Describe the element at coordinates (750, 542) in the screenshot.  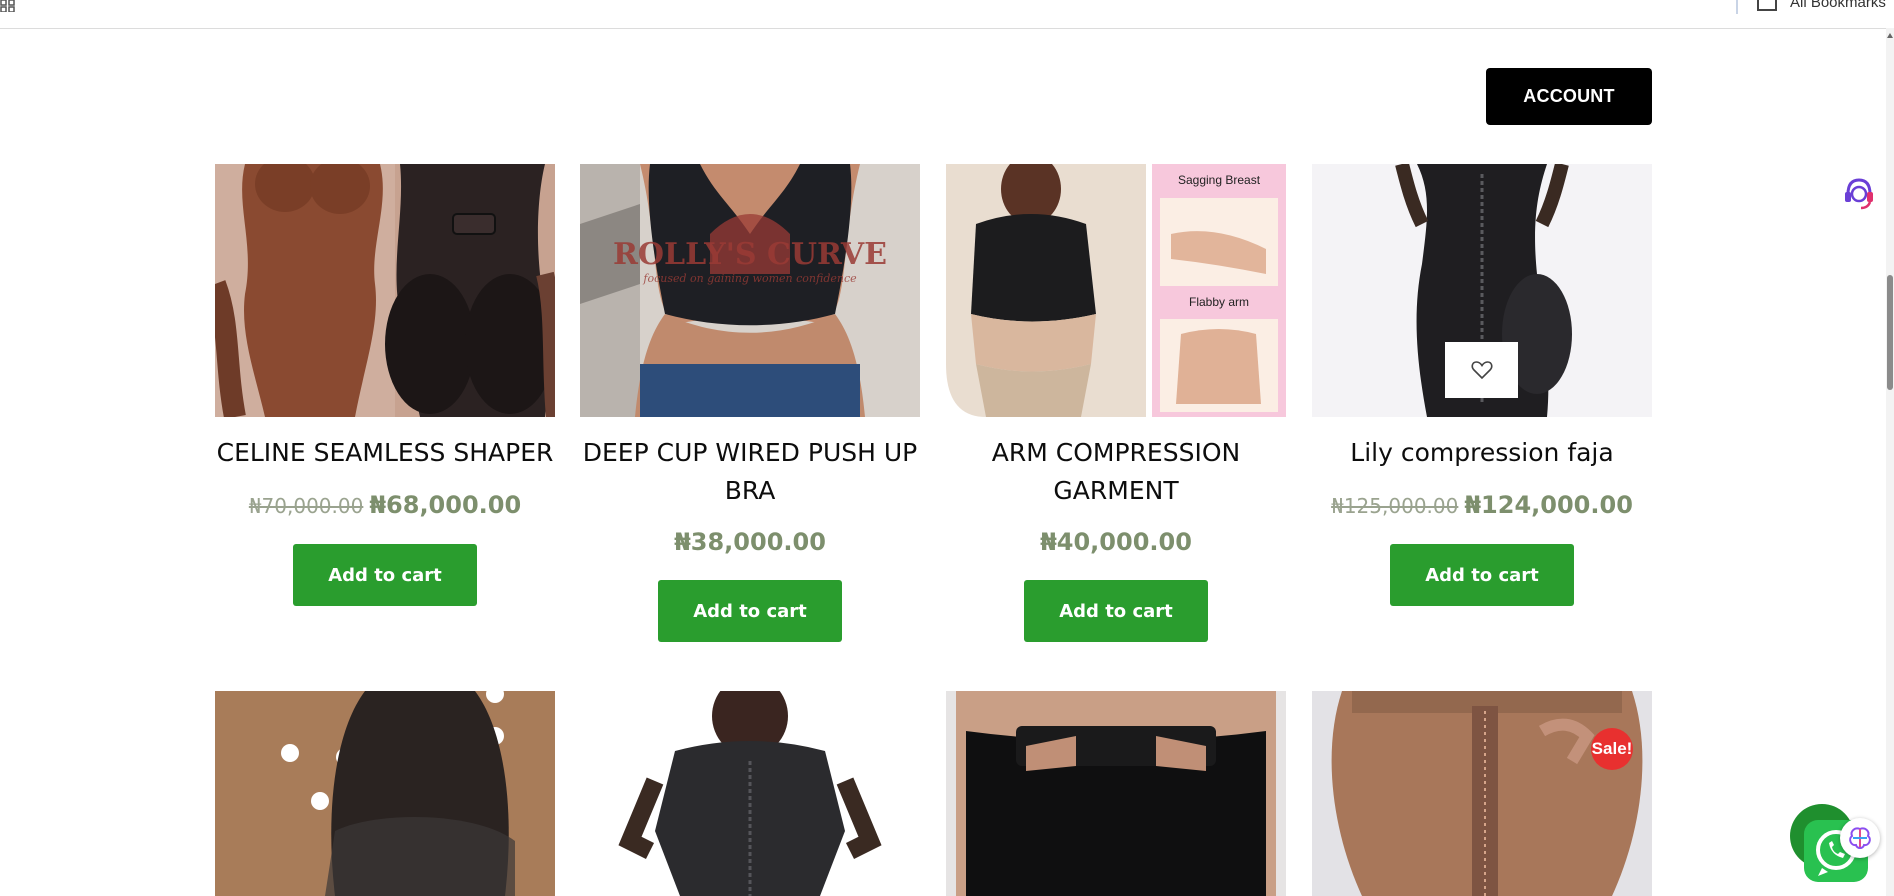
I see `product-price: ₦38,000.00` at that location.